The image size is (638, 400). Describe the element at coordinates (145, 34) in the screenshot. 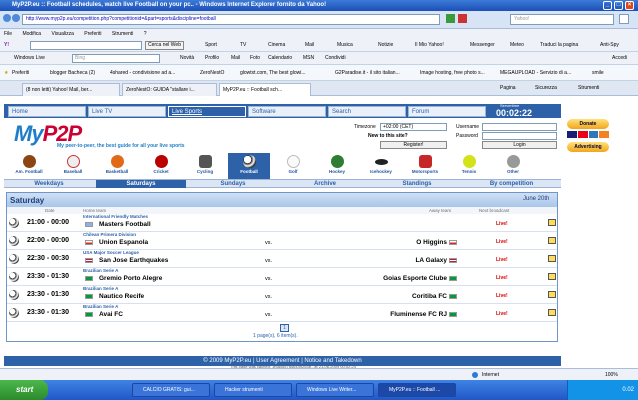

I see `menu-help: ?` at that location.